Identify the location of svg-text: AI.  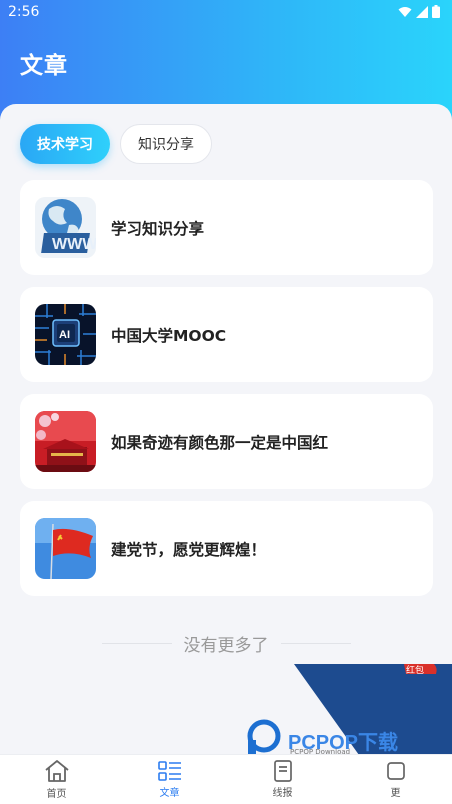
(64, 335).